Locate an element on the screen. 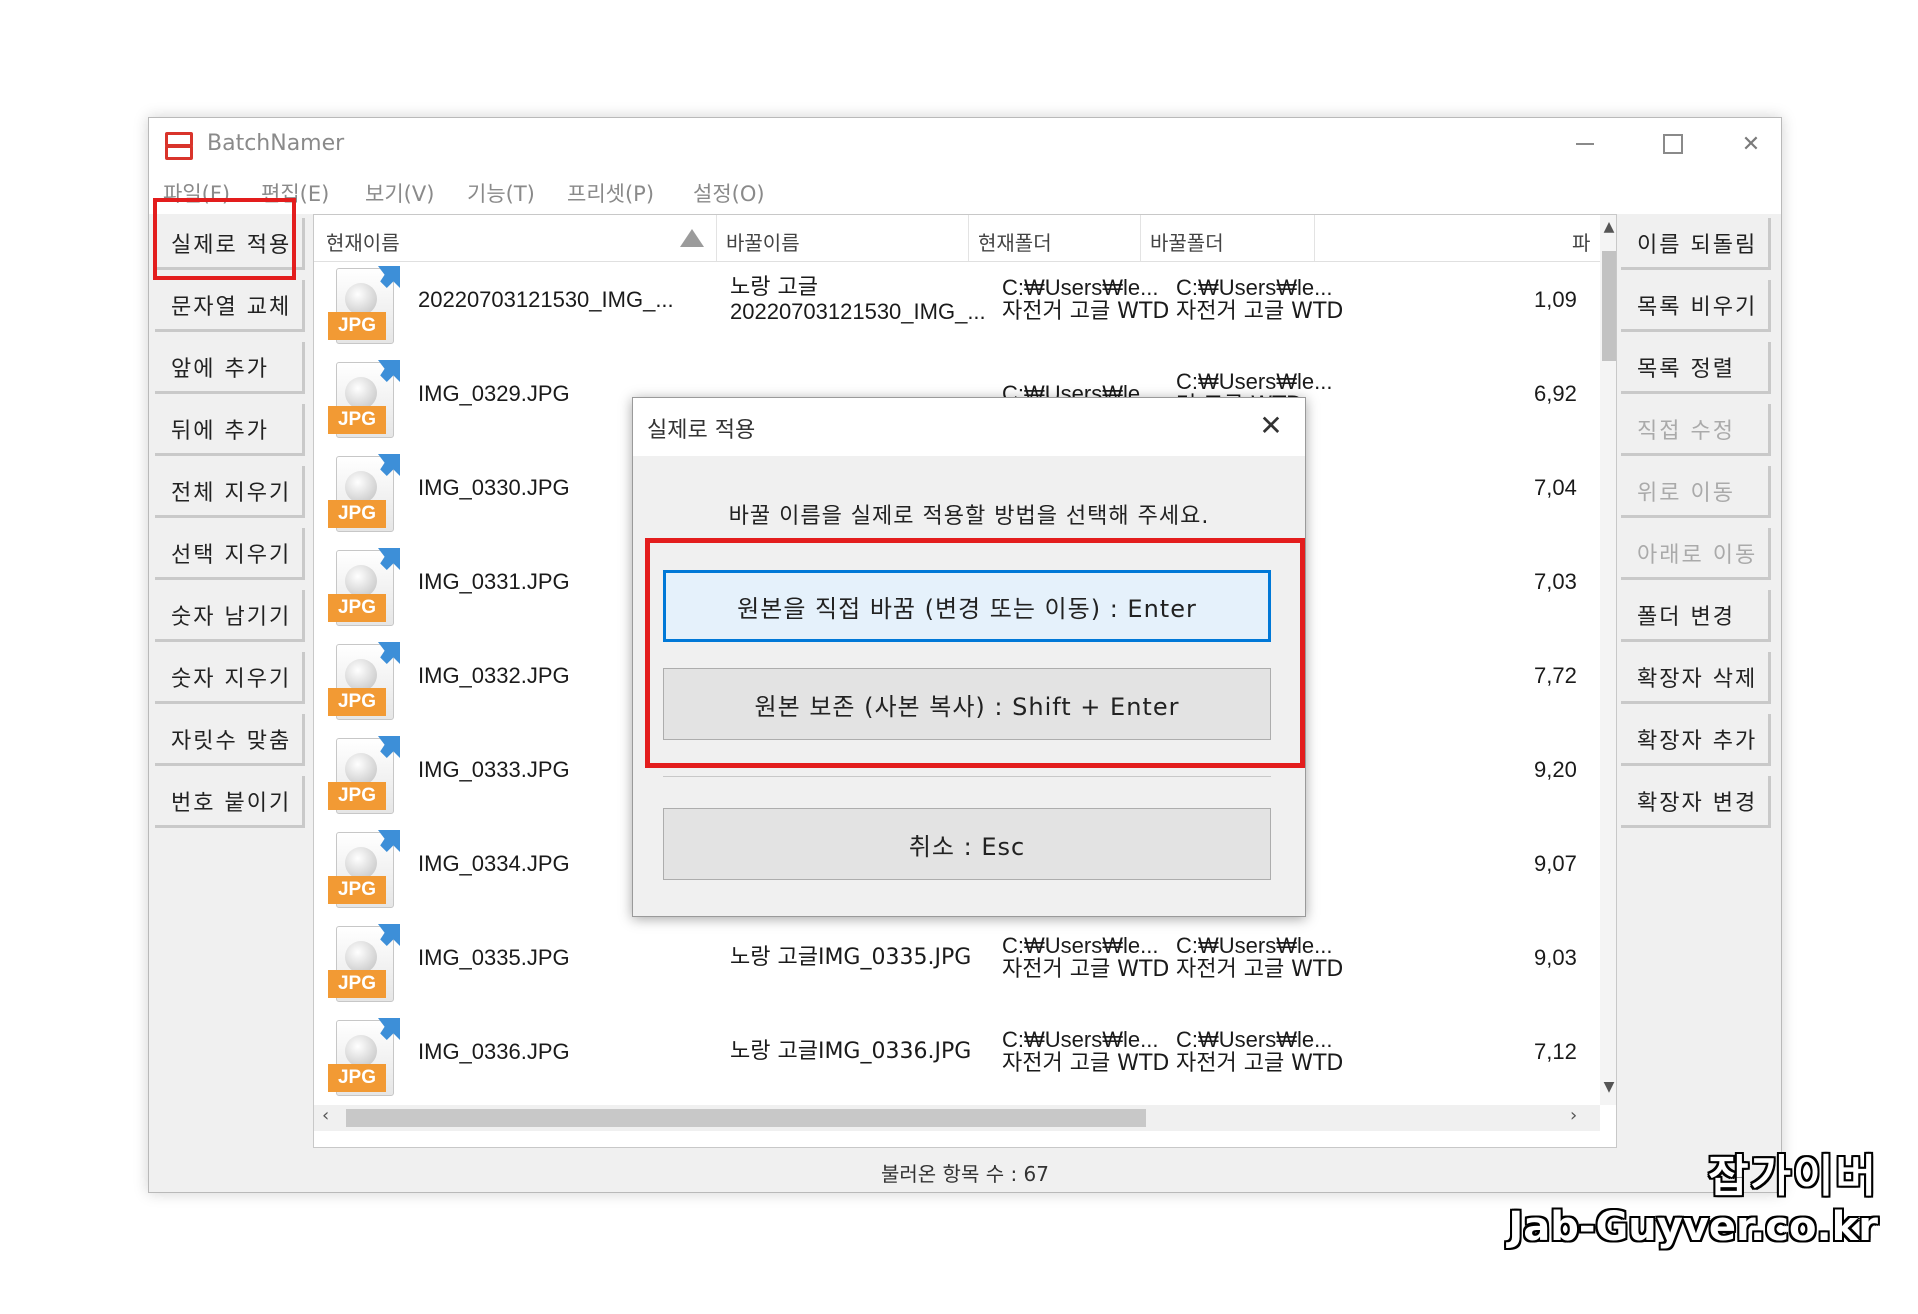  scroll-up-icon: ▲ is located at coordinates (1608, 227).